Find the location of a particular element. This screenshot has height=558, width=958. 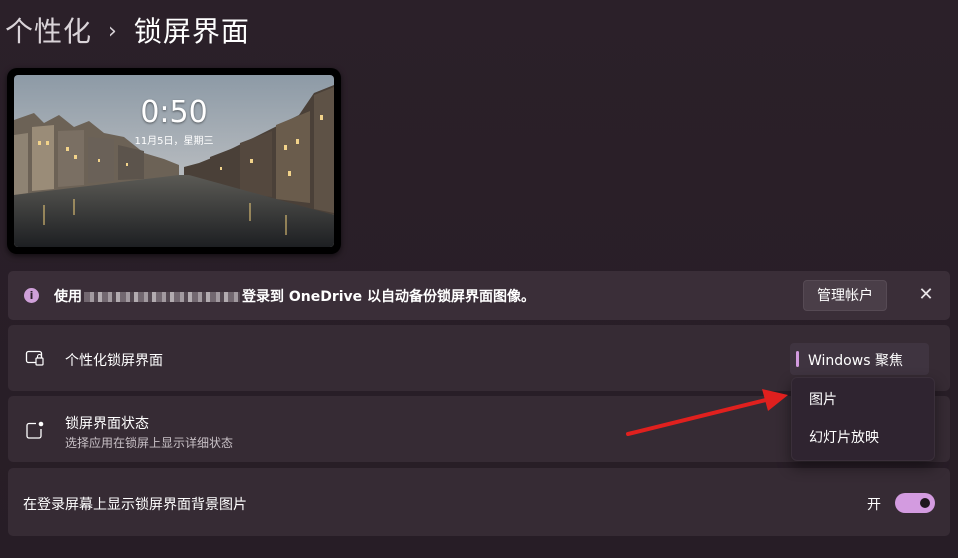

lock-screen-type-select: Windows 聚焦 is located at coordinates (859, 359).